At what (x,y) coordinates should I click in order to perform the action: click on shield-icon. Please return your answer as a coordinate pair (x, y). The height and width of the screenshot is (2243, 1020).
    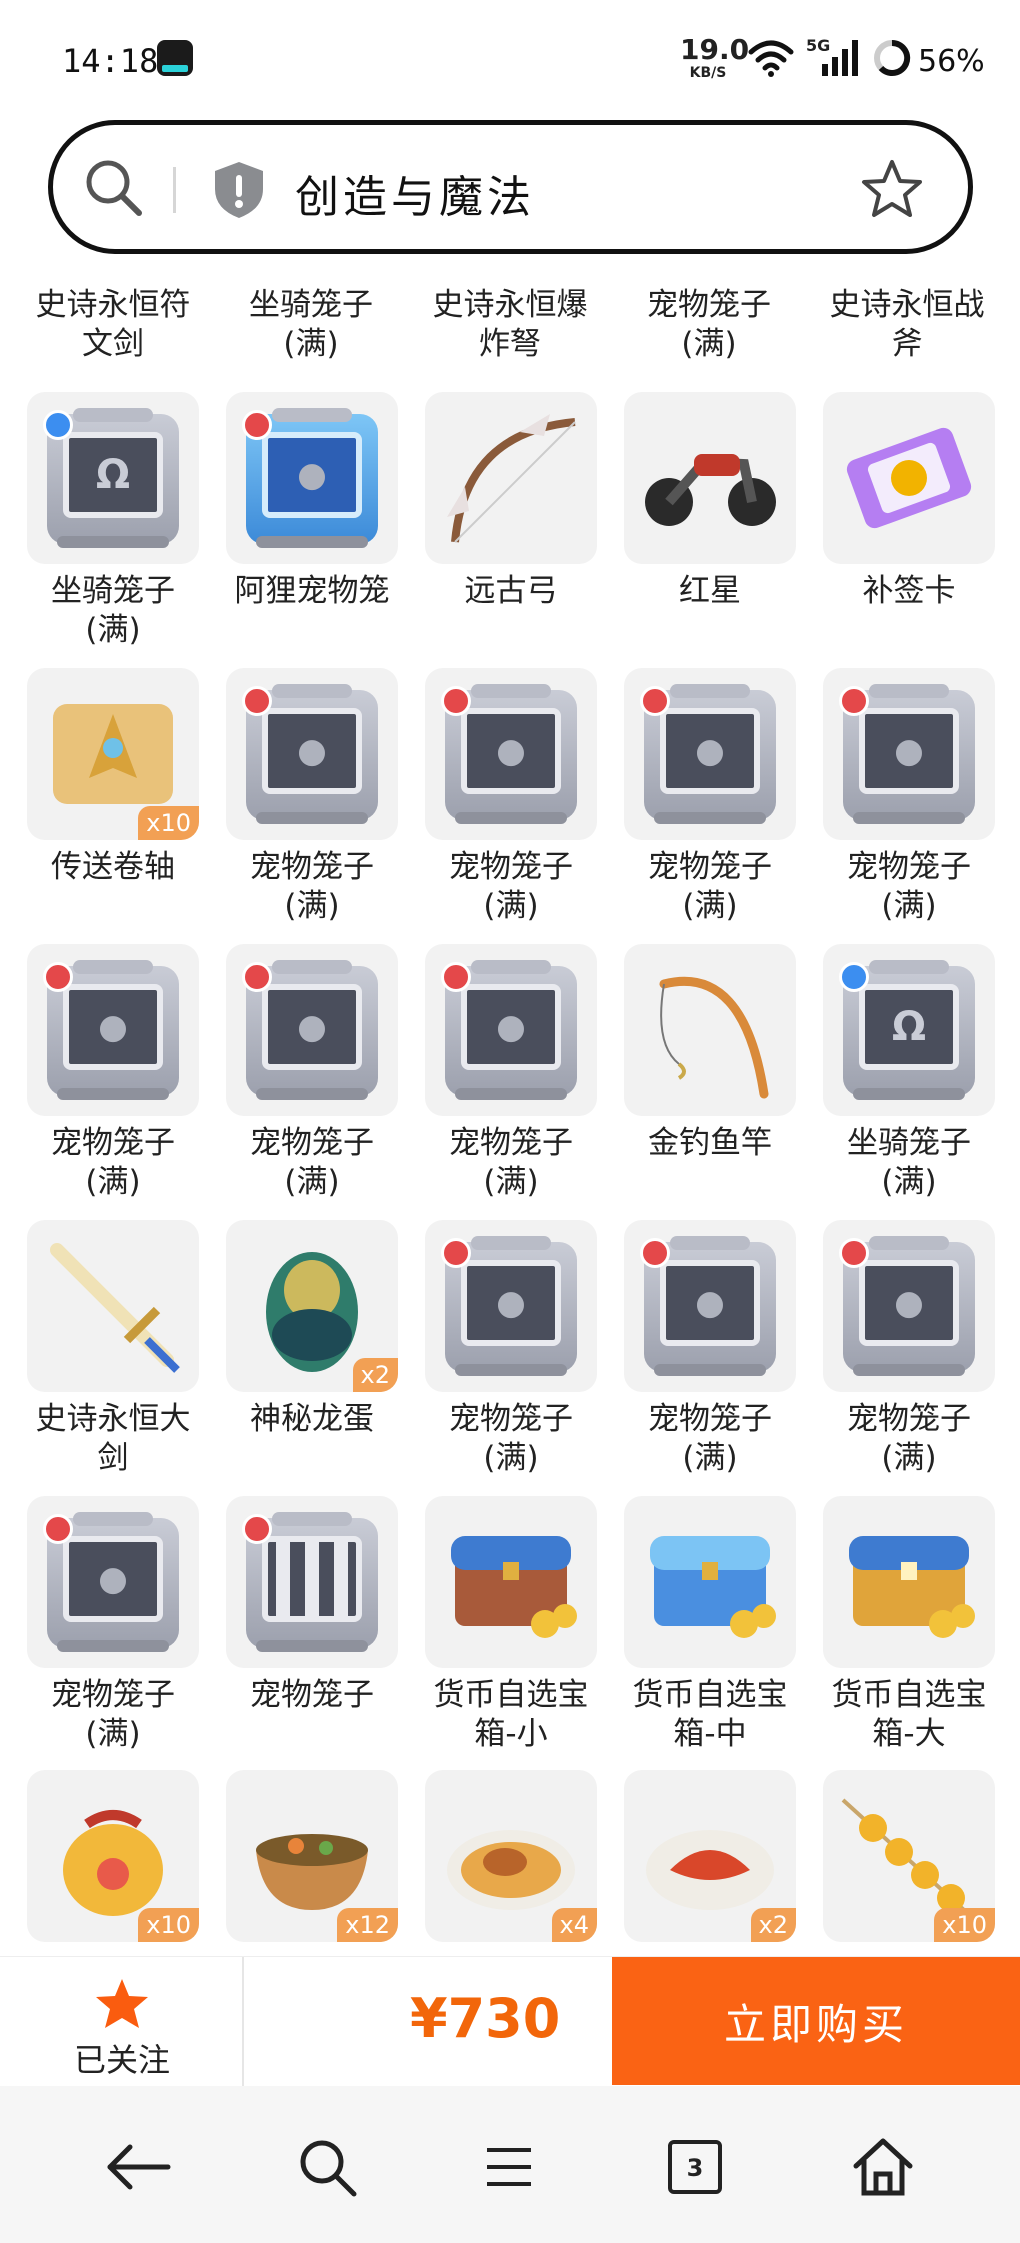
    Looking at the image, I should click on (239, 190).